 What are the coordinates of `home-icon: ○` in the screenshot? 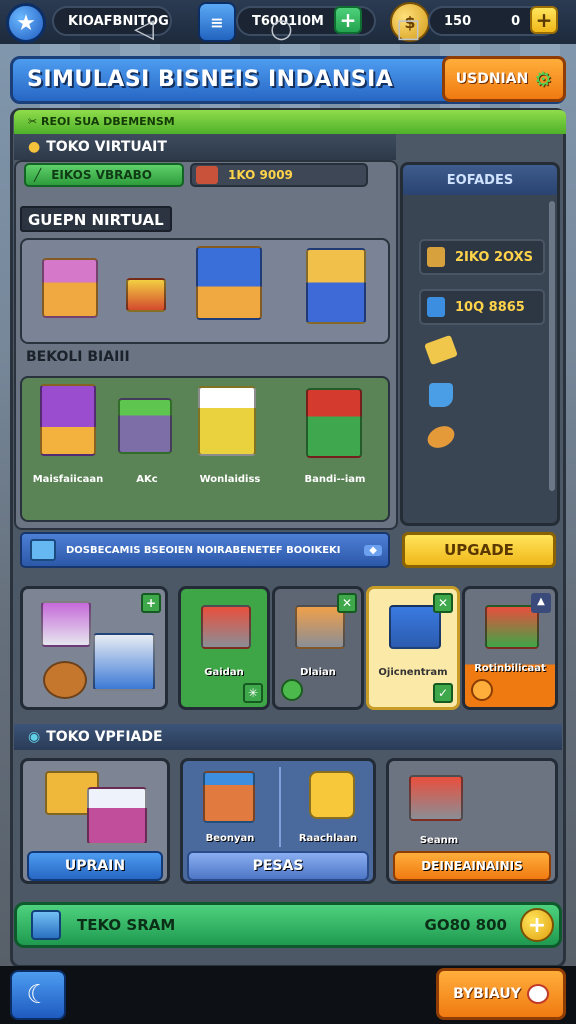 It's located at (281, 29).